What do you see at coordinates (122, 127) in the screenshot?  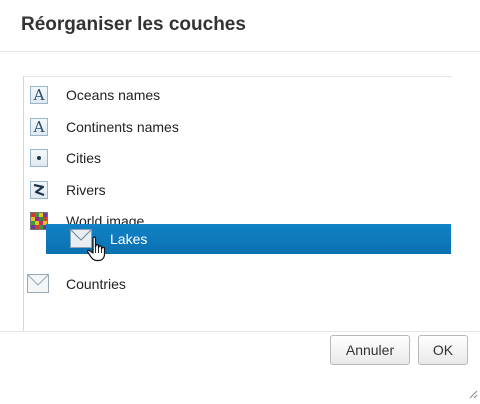 I see `layer-label: Continents names` at bounding box center [122, 127].